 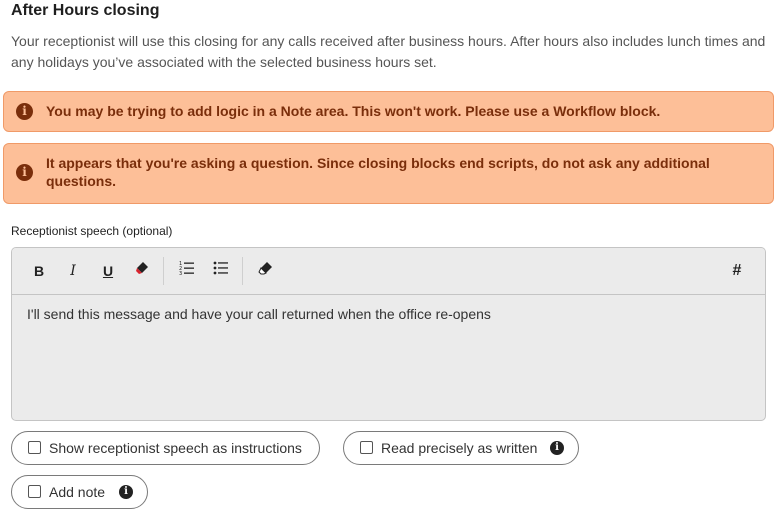 I want to click on clear-formatting-icon, so click(x=266, y=271).